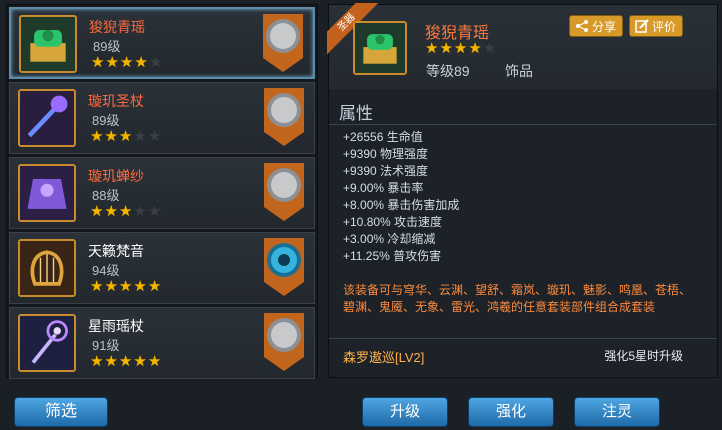 The image size is (722, 430). What do you see at coordinates (116, 101) in the screenshot?
I see `item-name: 璇玑圣杖` at bounding box center [116, 101].